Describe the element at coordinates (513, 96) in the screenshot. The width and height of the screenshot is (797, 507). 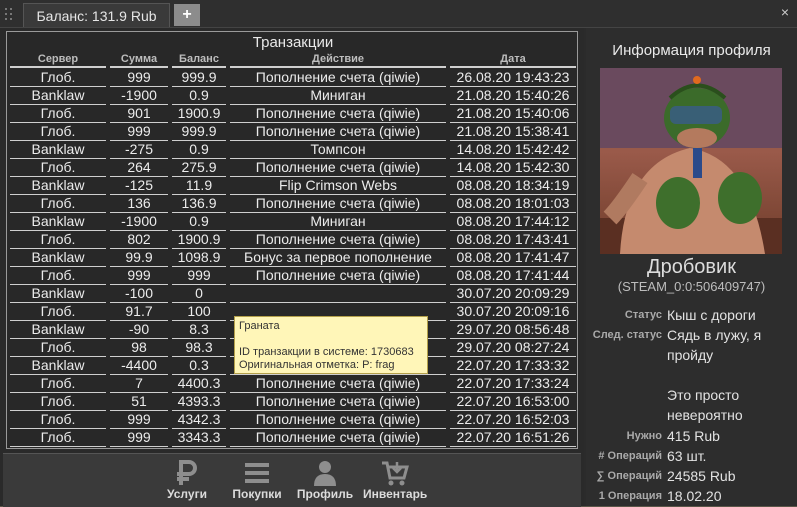
I see `cell-date: 21.08.20 15:40:26` at that location.